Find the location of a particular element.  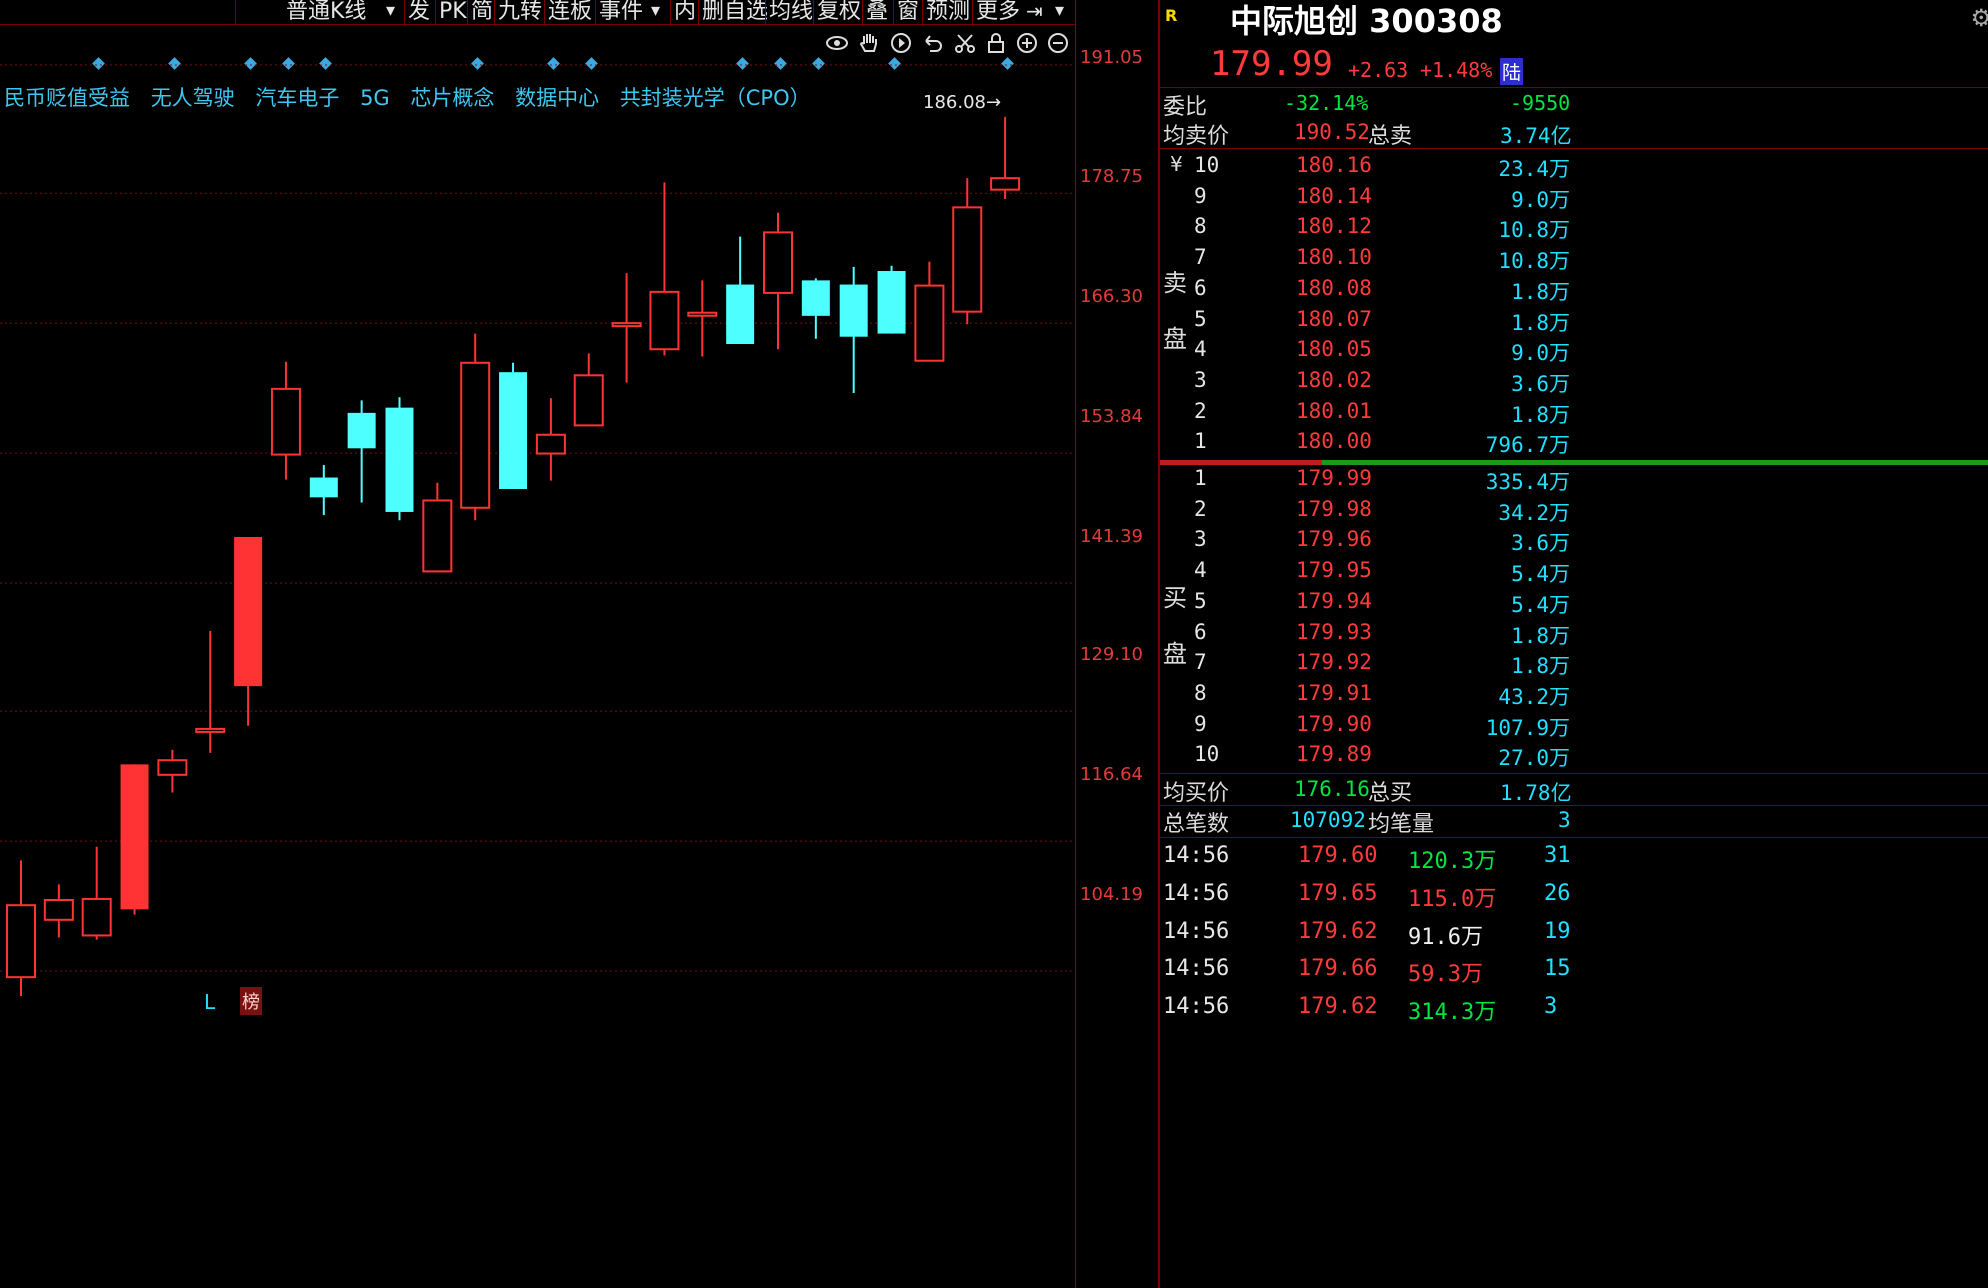

order-volume: 796.7万 is located at coordinates (1527, 445).